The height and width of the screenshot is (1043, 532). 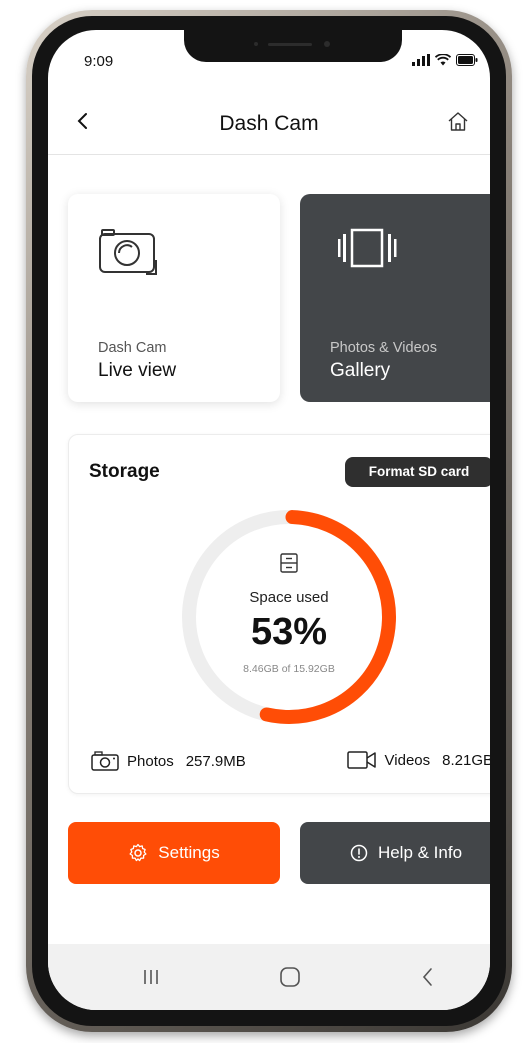 What do you see at coordinates (361, 760) in the screenshot?
I see `video-icon` at bounding box center [361, 760].